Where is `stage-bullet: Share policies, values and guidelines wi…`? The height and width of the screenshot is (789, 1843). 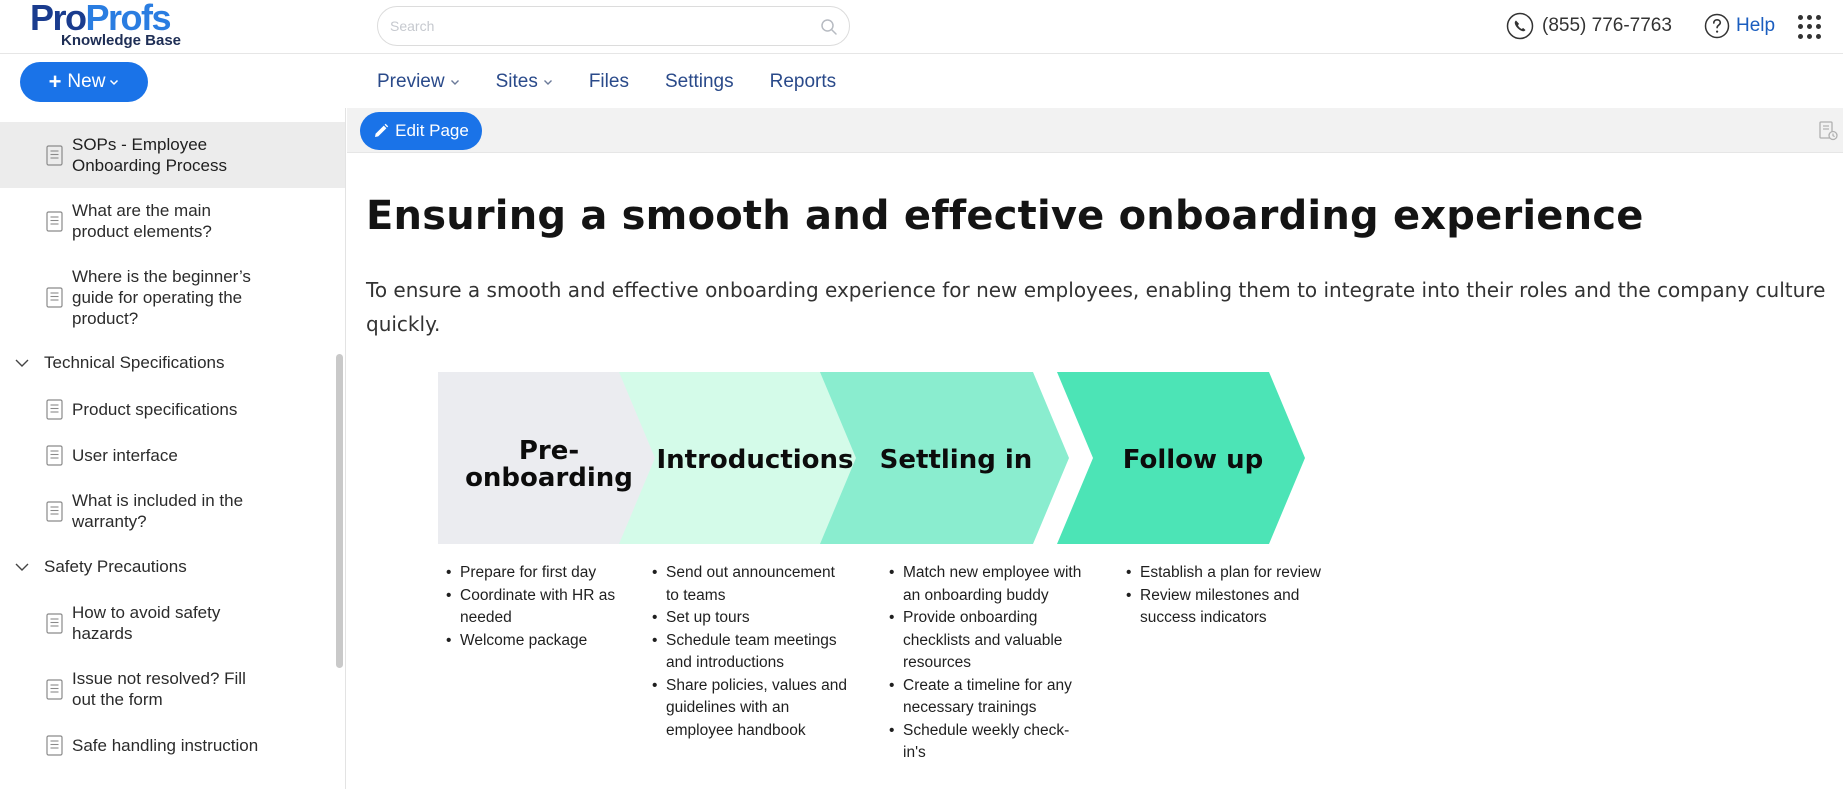 stage-bullet: Share policies, values and guidelines wi… is located at coordinates (752, 709).